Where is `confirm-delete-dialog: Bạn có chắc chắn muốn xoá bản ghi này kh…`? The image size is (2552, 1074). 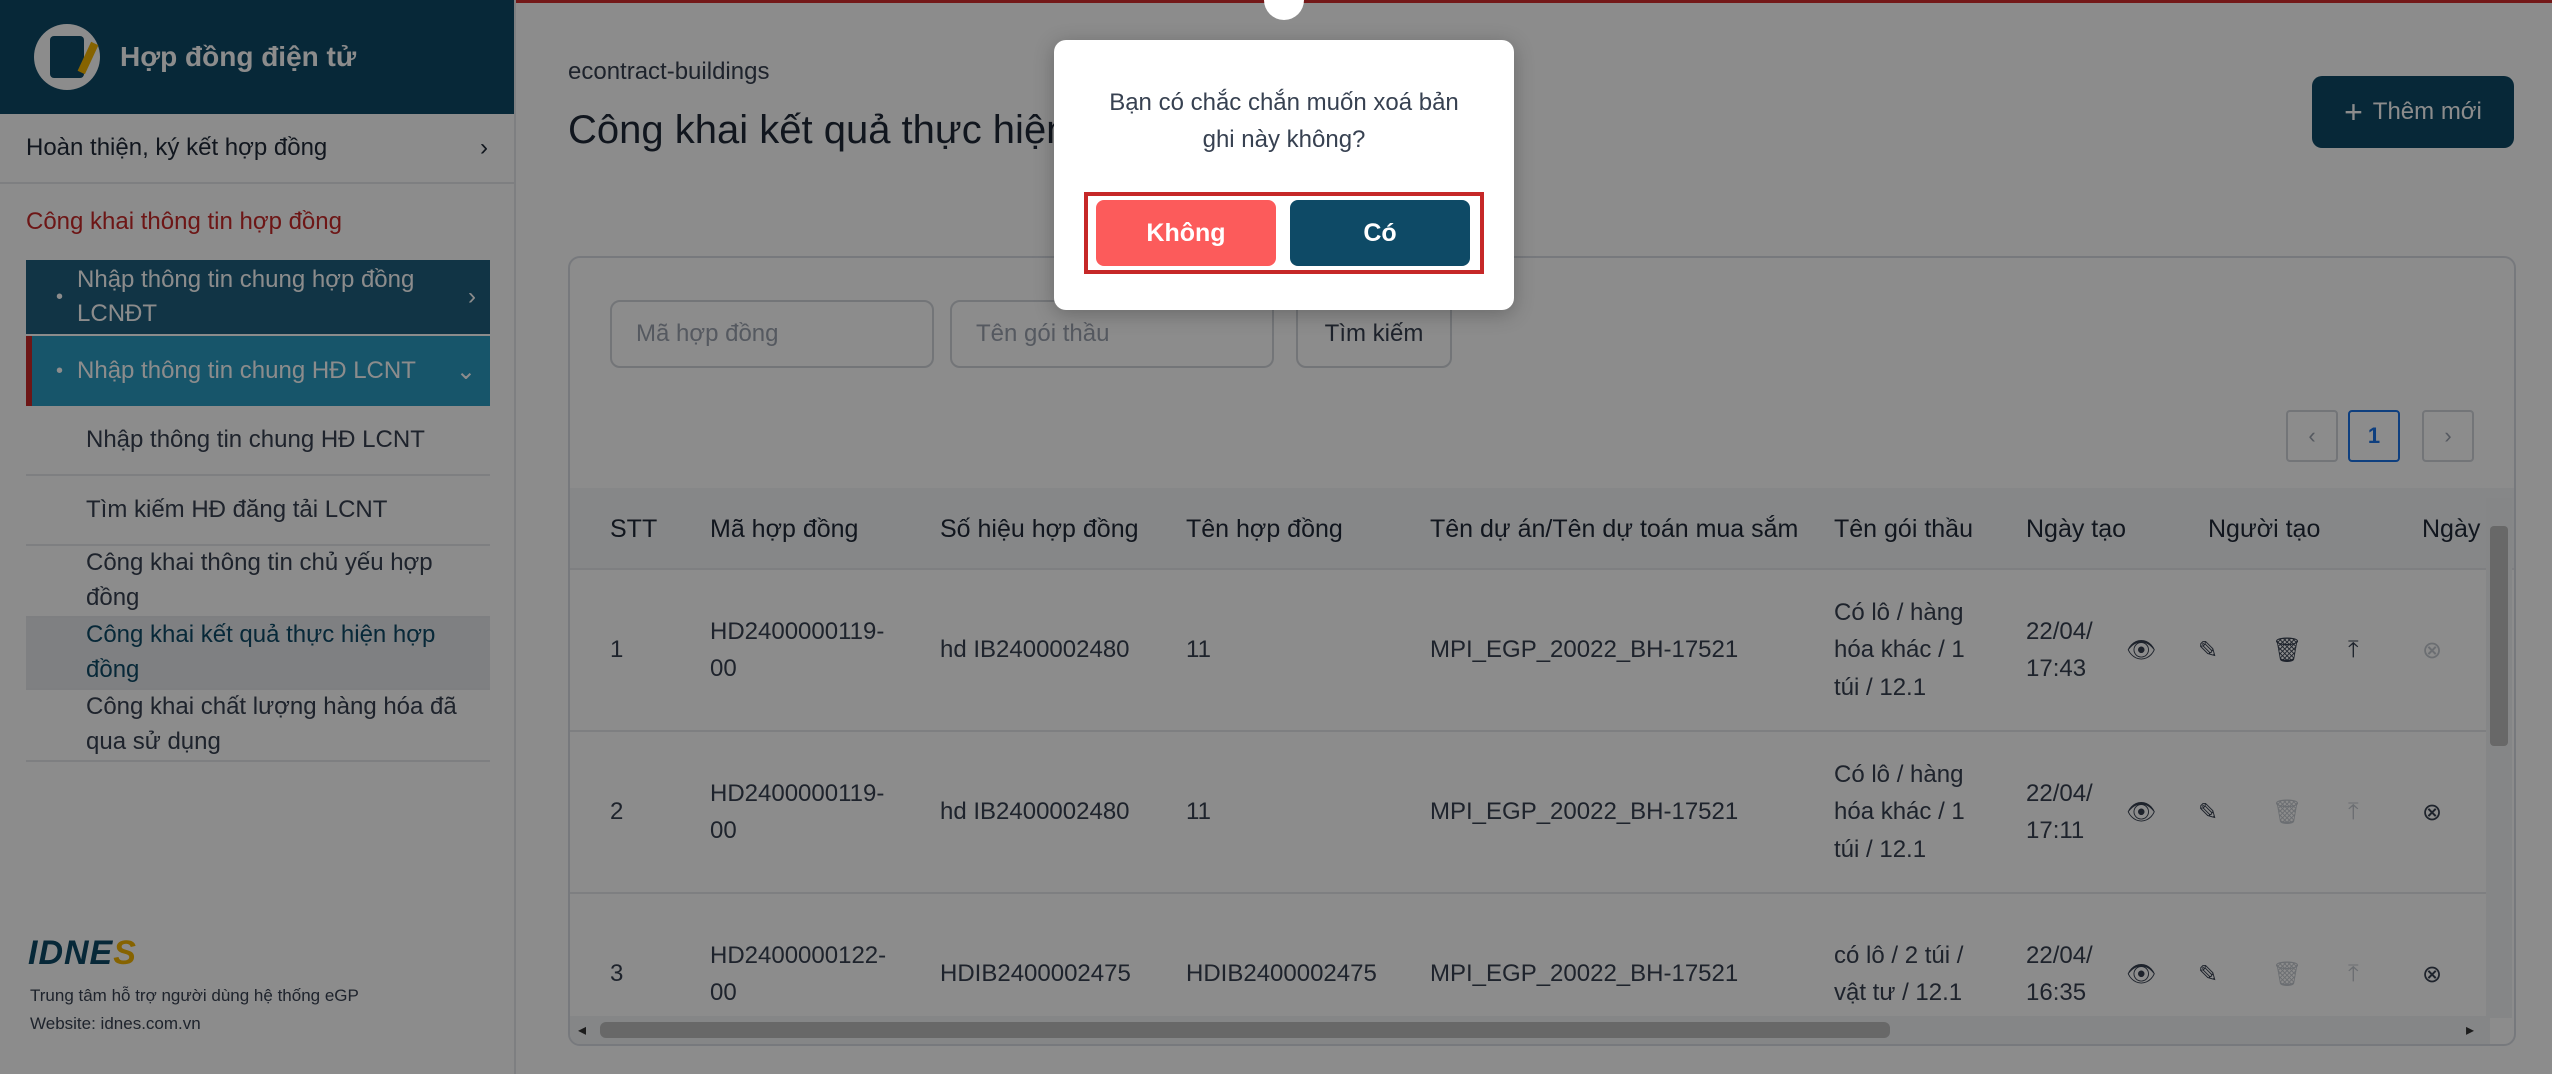 confirm-delete-dialog: Bạn có chắc chắn muốn xoá bản ghi này kh… is located at coordinates (1284, 175).